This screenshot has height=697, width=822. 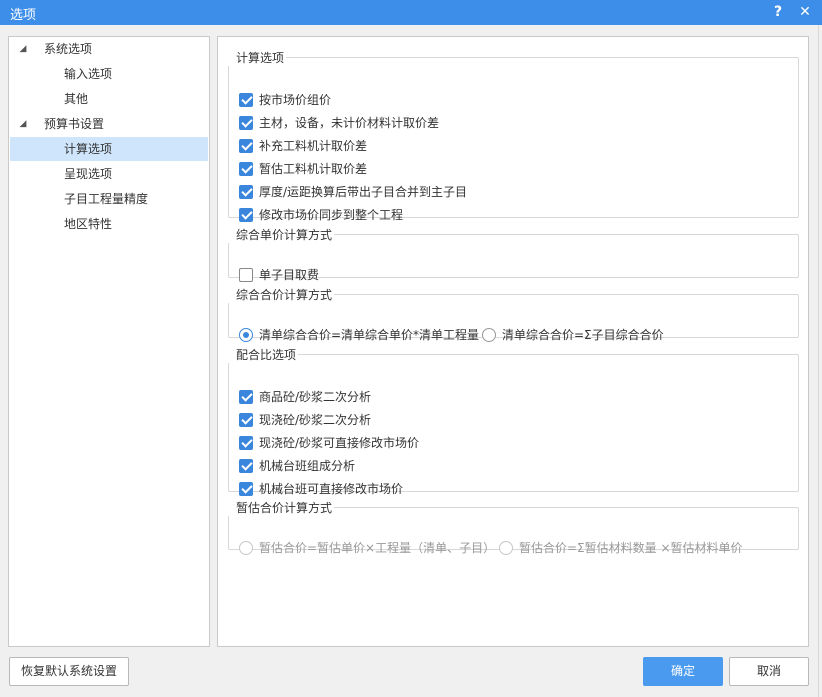 I want to click on radio-label-provisional-qty: 暂估合价=暂估单价×工程量（清单、子目）, so click(x=377, y=548).